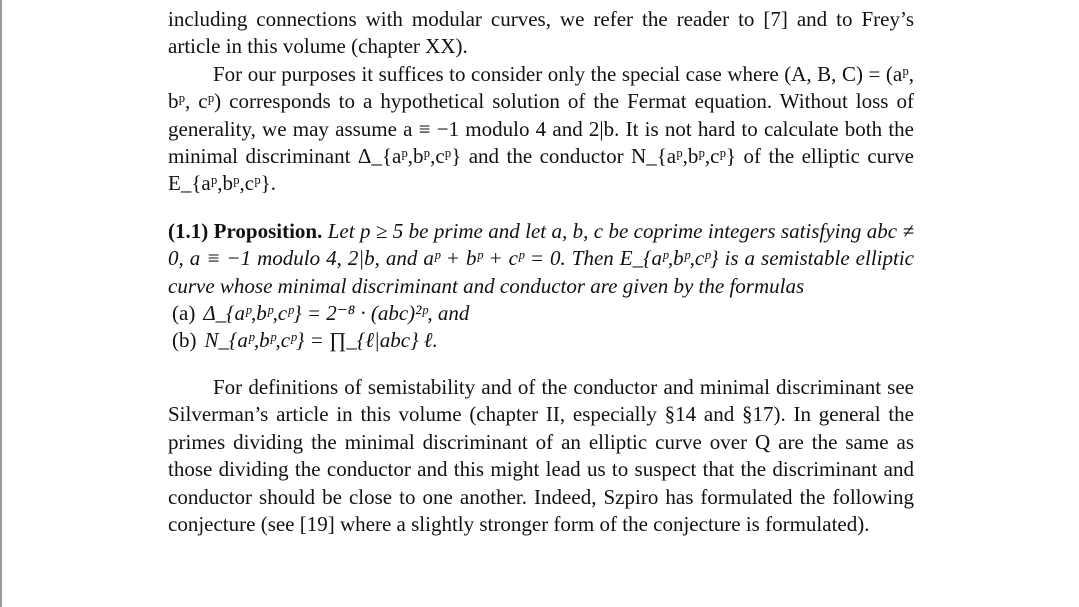 The height and width of the screenshot is (607, 1079). I want to click on formula-label: (a), so click(184, 313).